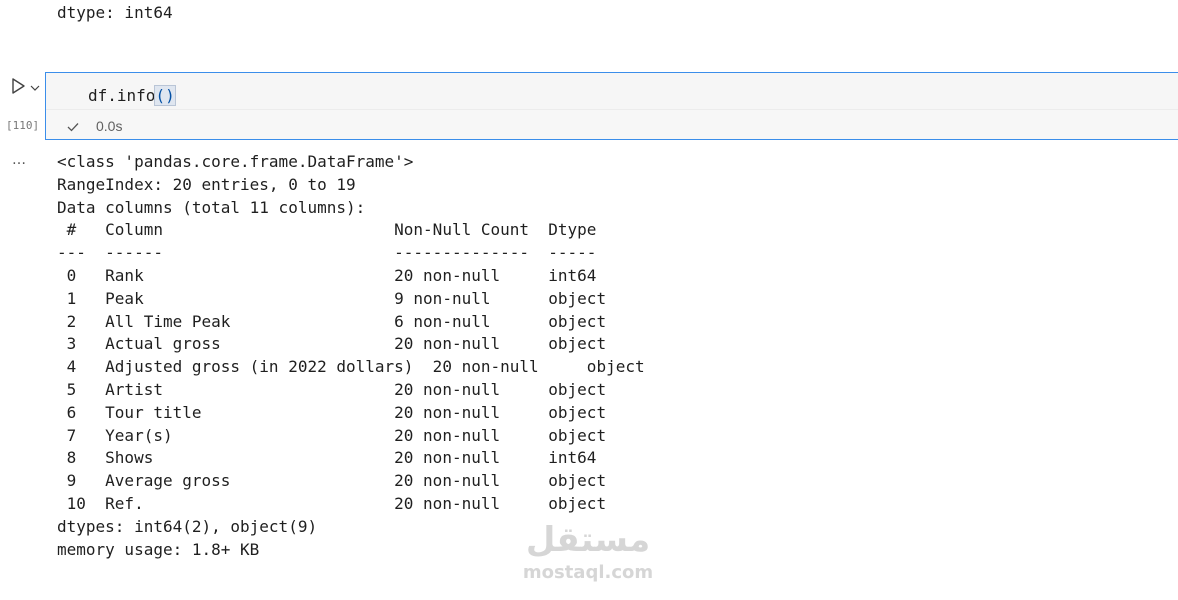  What do you see at coordinates (206, 184) in the screenshot?
I see `output-line: RangeIndex: 20 entries, 0 to 19` at bounding box center [206, 184].